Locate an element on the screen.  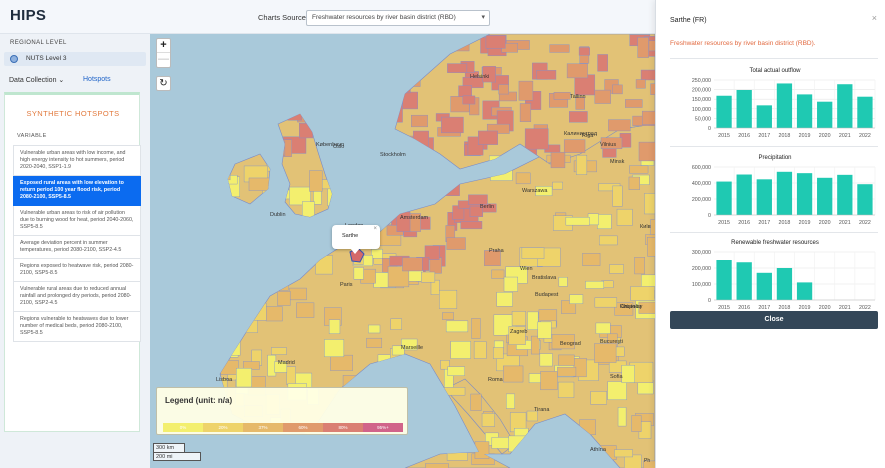
reset-view-button: ↻ is located at coordinates (163, 83).